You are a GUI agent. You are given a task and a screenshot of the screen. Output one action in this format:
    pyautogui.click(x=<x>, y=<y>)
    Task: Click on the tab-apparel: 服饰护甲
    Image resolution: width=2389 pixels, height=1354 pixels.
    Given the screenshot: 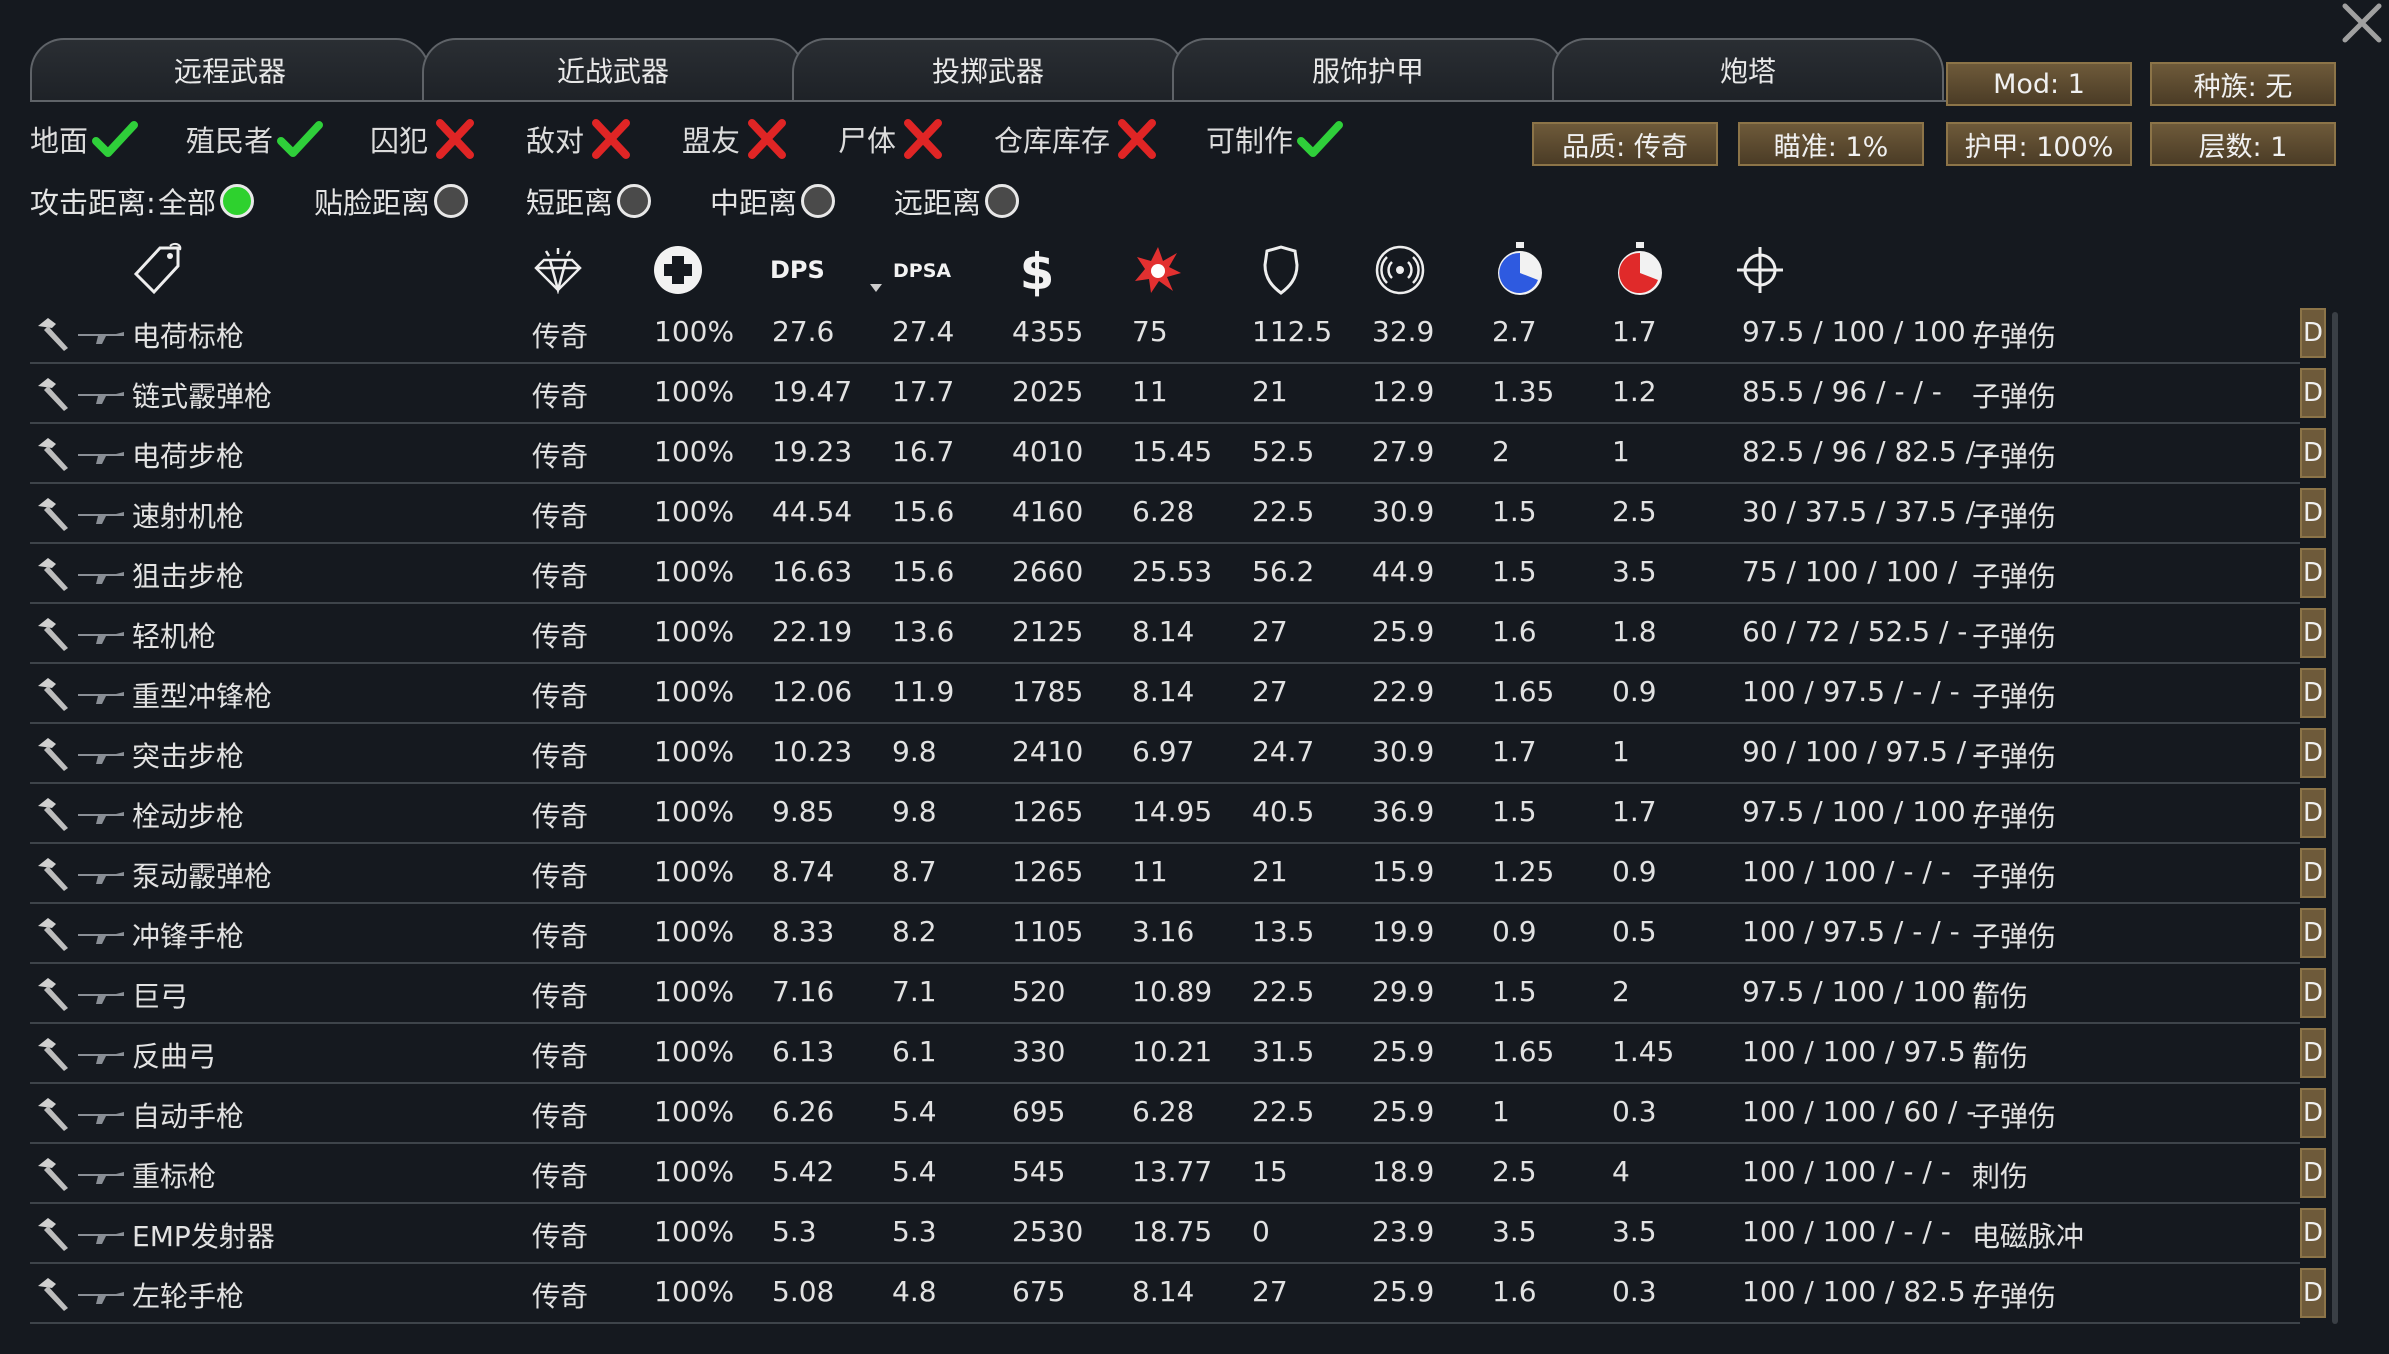 What is the action you would take?
    pyautogui.click(x=1368, y=69)
    